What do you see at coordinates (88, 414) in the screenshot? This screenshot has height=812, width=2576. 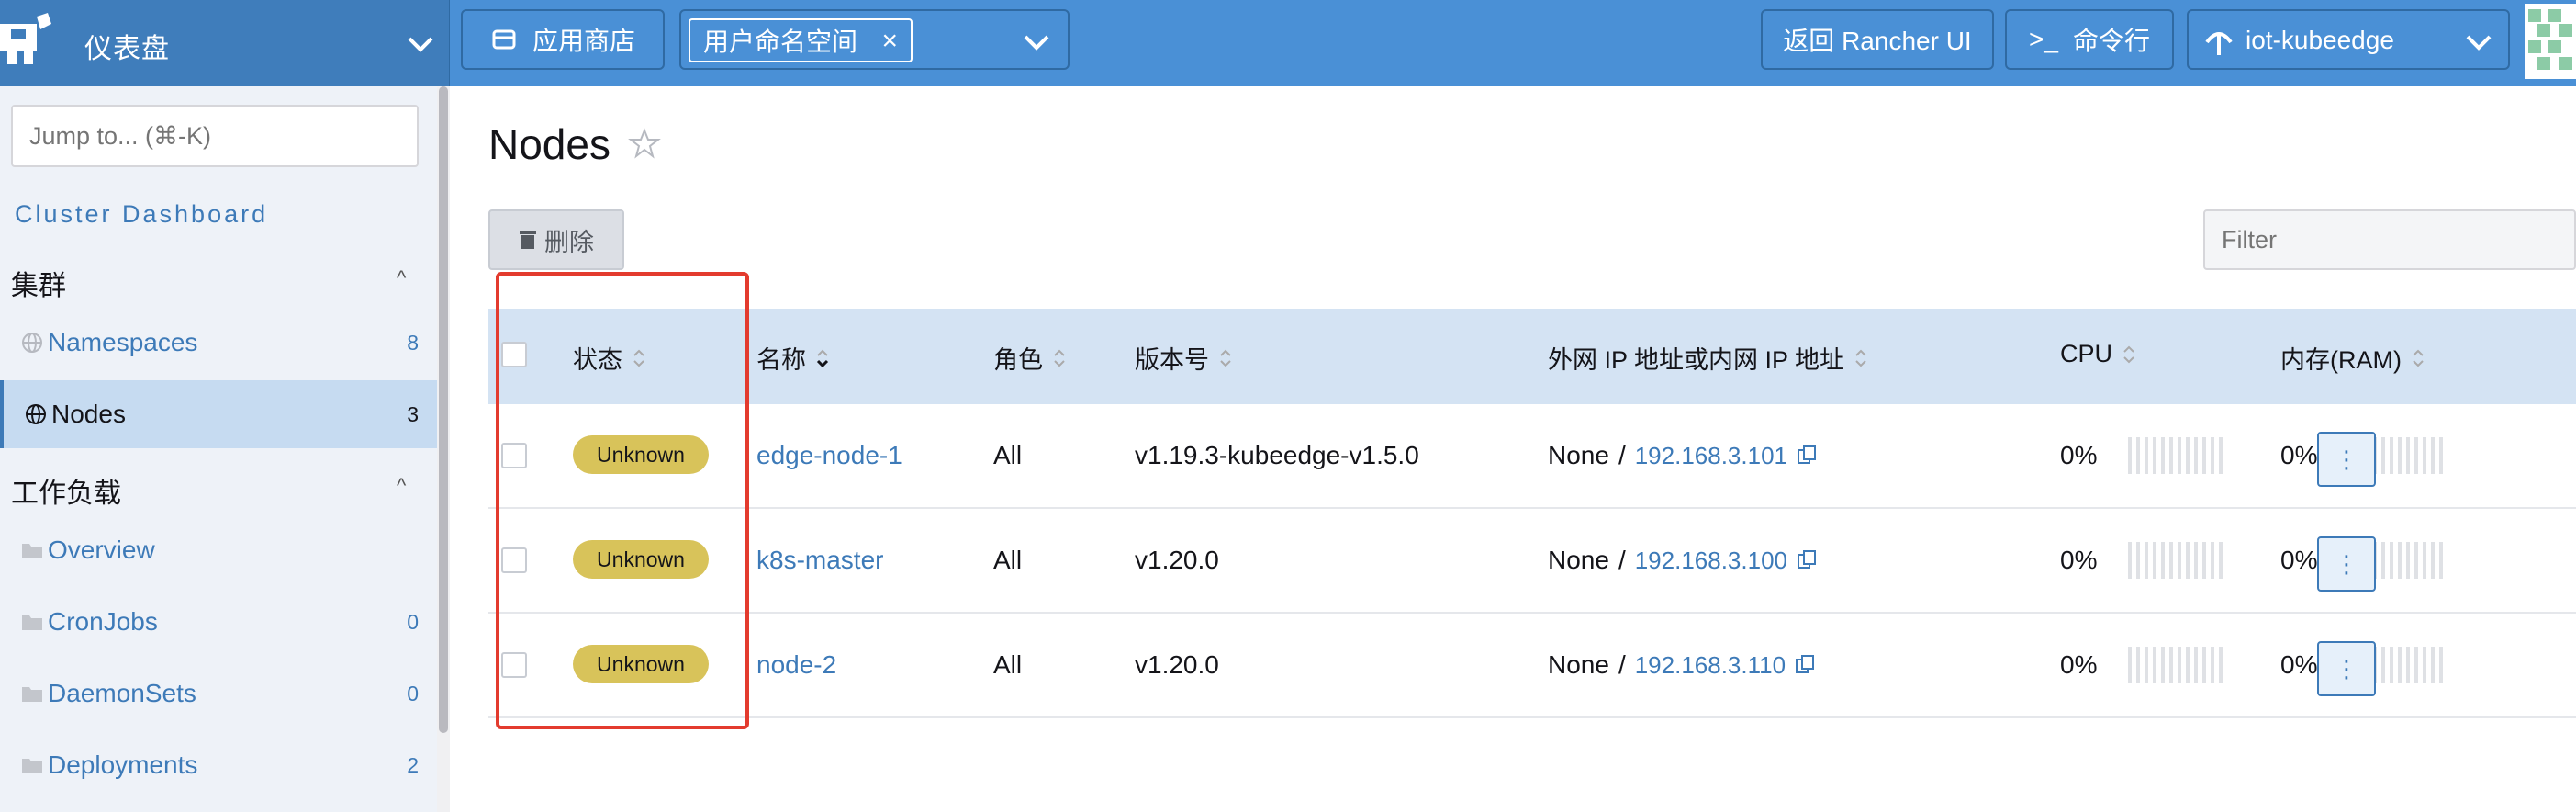 I see `sidebar-item-label: Nodes` at bounding box center [88, 414].